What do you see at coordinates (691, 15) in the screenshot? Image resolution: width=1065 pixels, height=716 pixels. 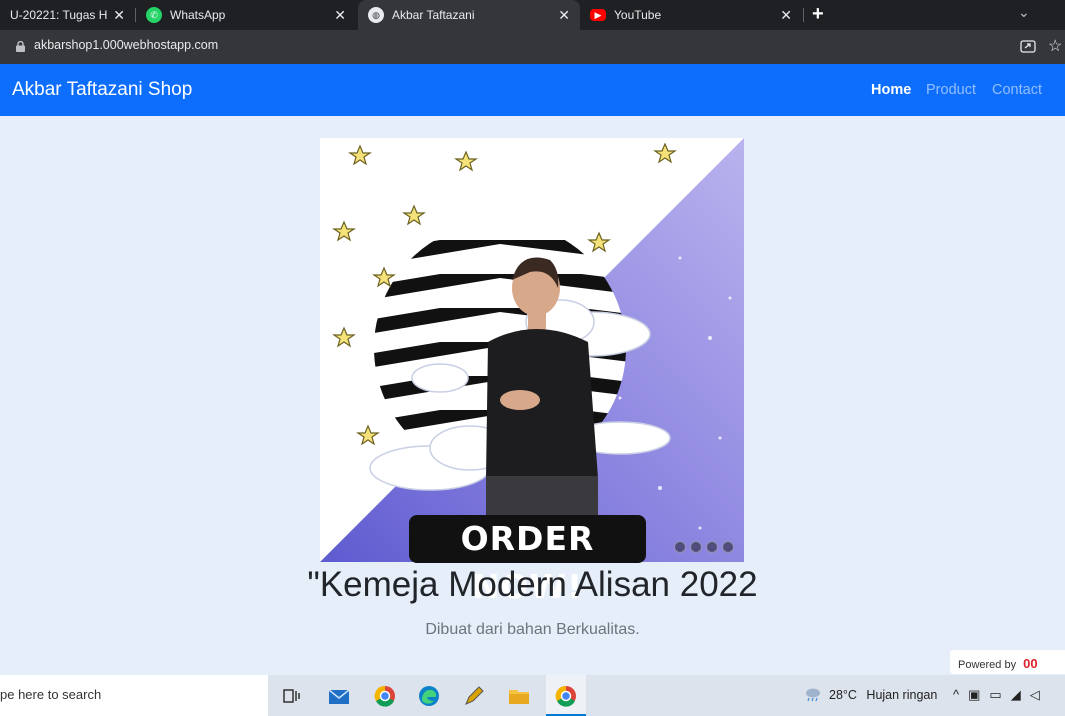 I see `tab-youtube: ▶ YouTube ✕` at bounding box center [691, 15].